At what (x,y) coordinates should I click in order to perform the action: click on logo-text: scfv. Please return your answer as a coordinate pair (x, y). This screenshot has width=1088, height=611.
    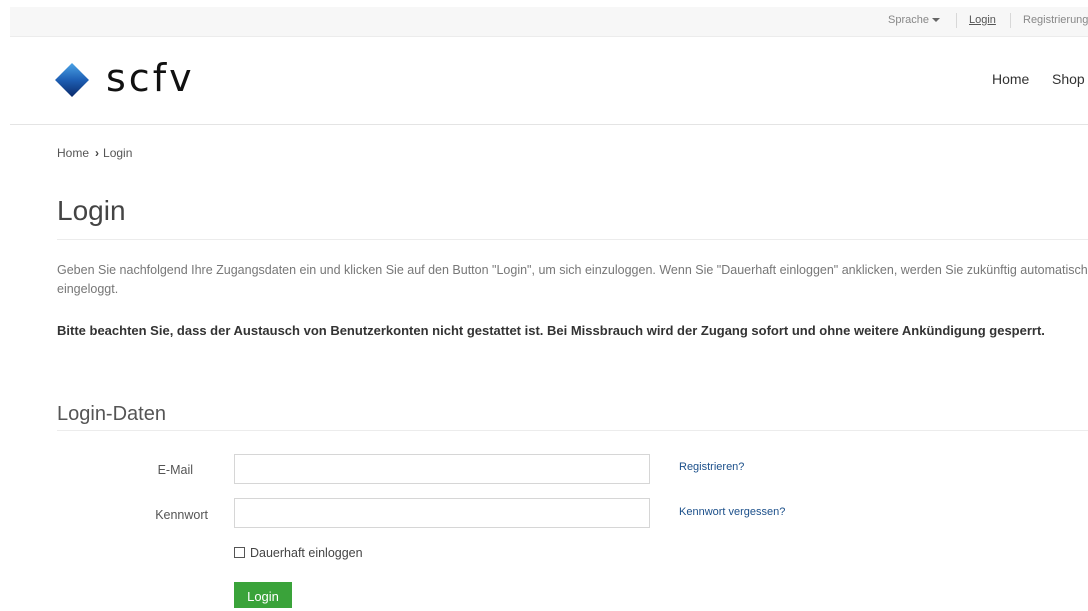
    Looking at the image, I should click on (150, 78).